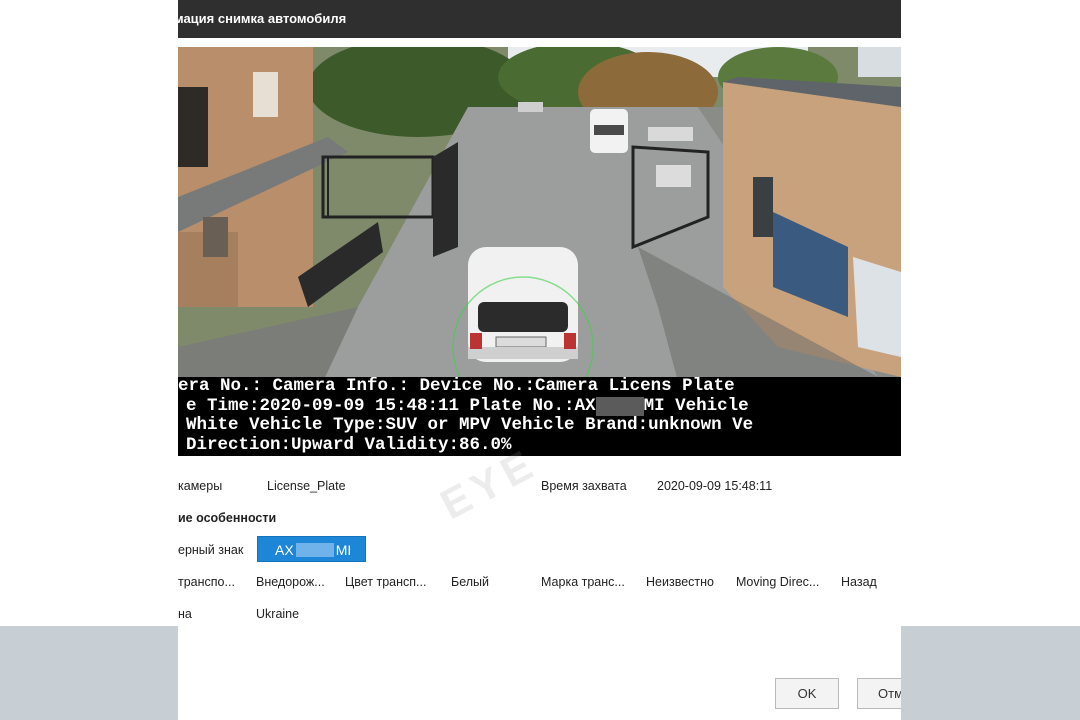 The width and height of the screenshot is (1080, 720). I want to click on capture-time-label: Время захвата, so click(584, 486).